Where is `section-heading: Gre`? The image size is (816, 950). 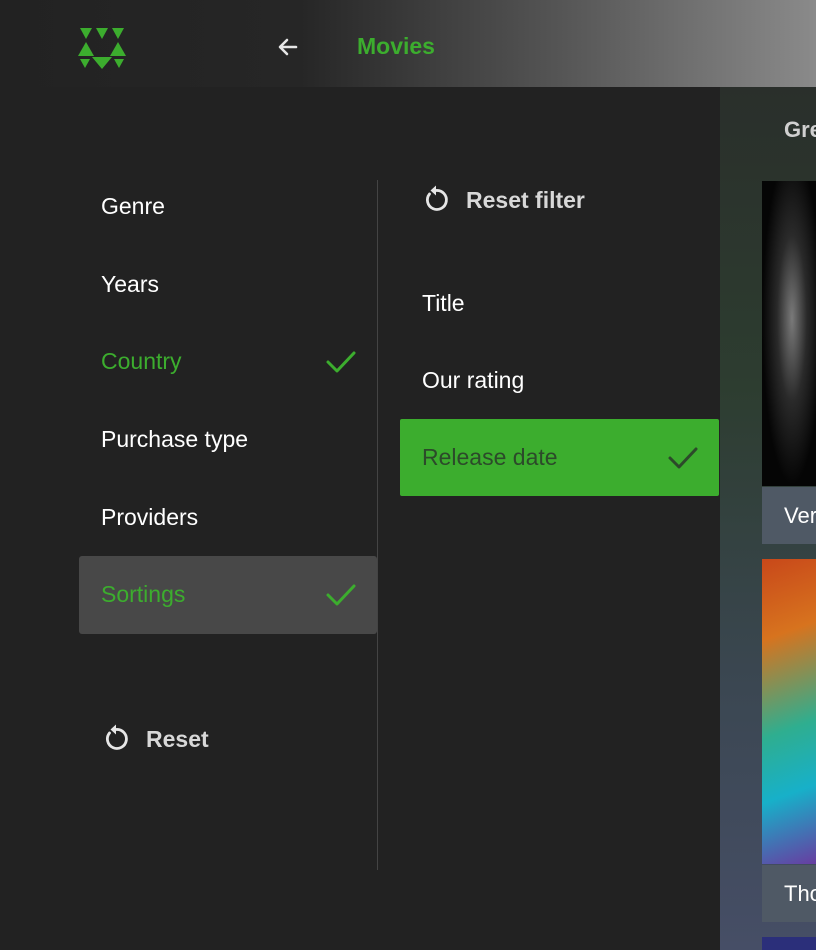 section-heading: Gre is located at coordinates (800, 129).